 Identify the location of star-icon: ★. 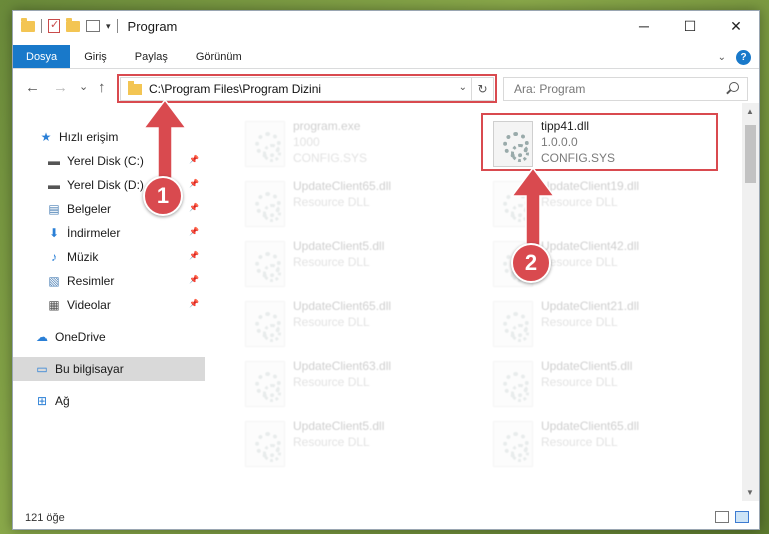
(46, 137).